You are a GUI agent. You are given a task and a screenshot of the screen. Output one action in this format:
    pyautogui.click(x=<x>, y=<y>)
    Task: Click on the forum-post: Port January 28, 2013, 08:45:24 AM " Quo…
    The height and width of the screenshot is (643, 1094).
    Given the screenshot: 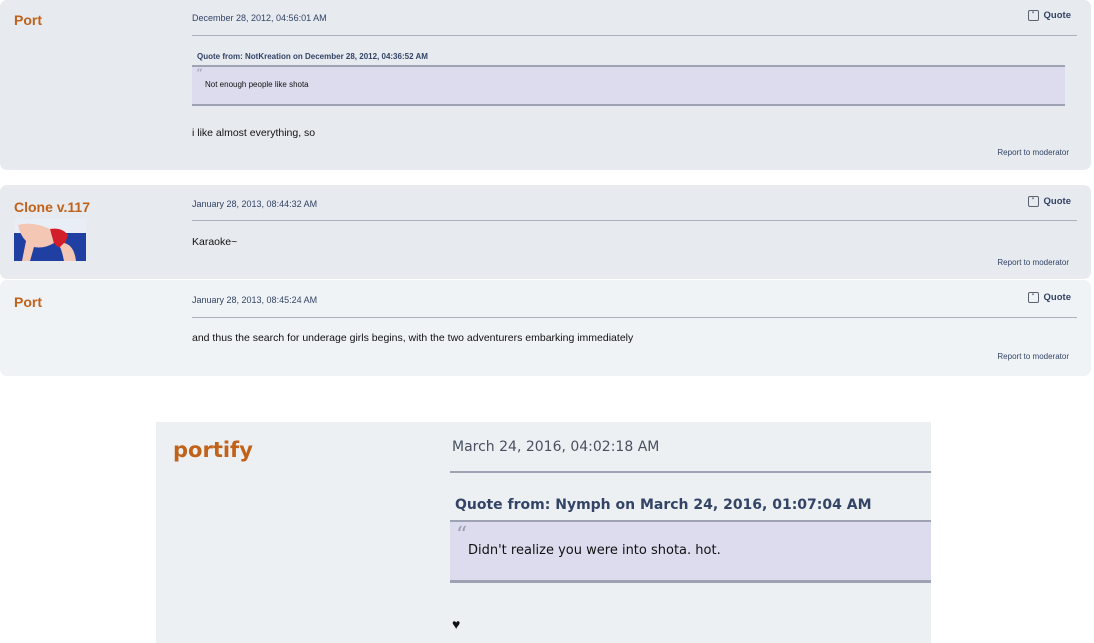 What is the action you would take?
    pyautogui.click(x=545, y=328)
    